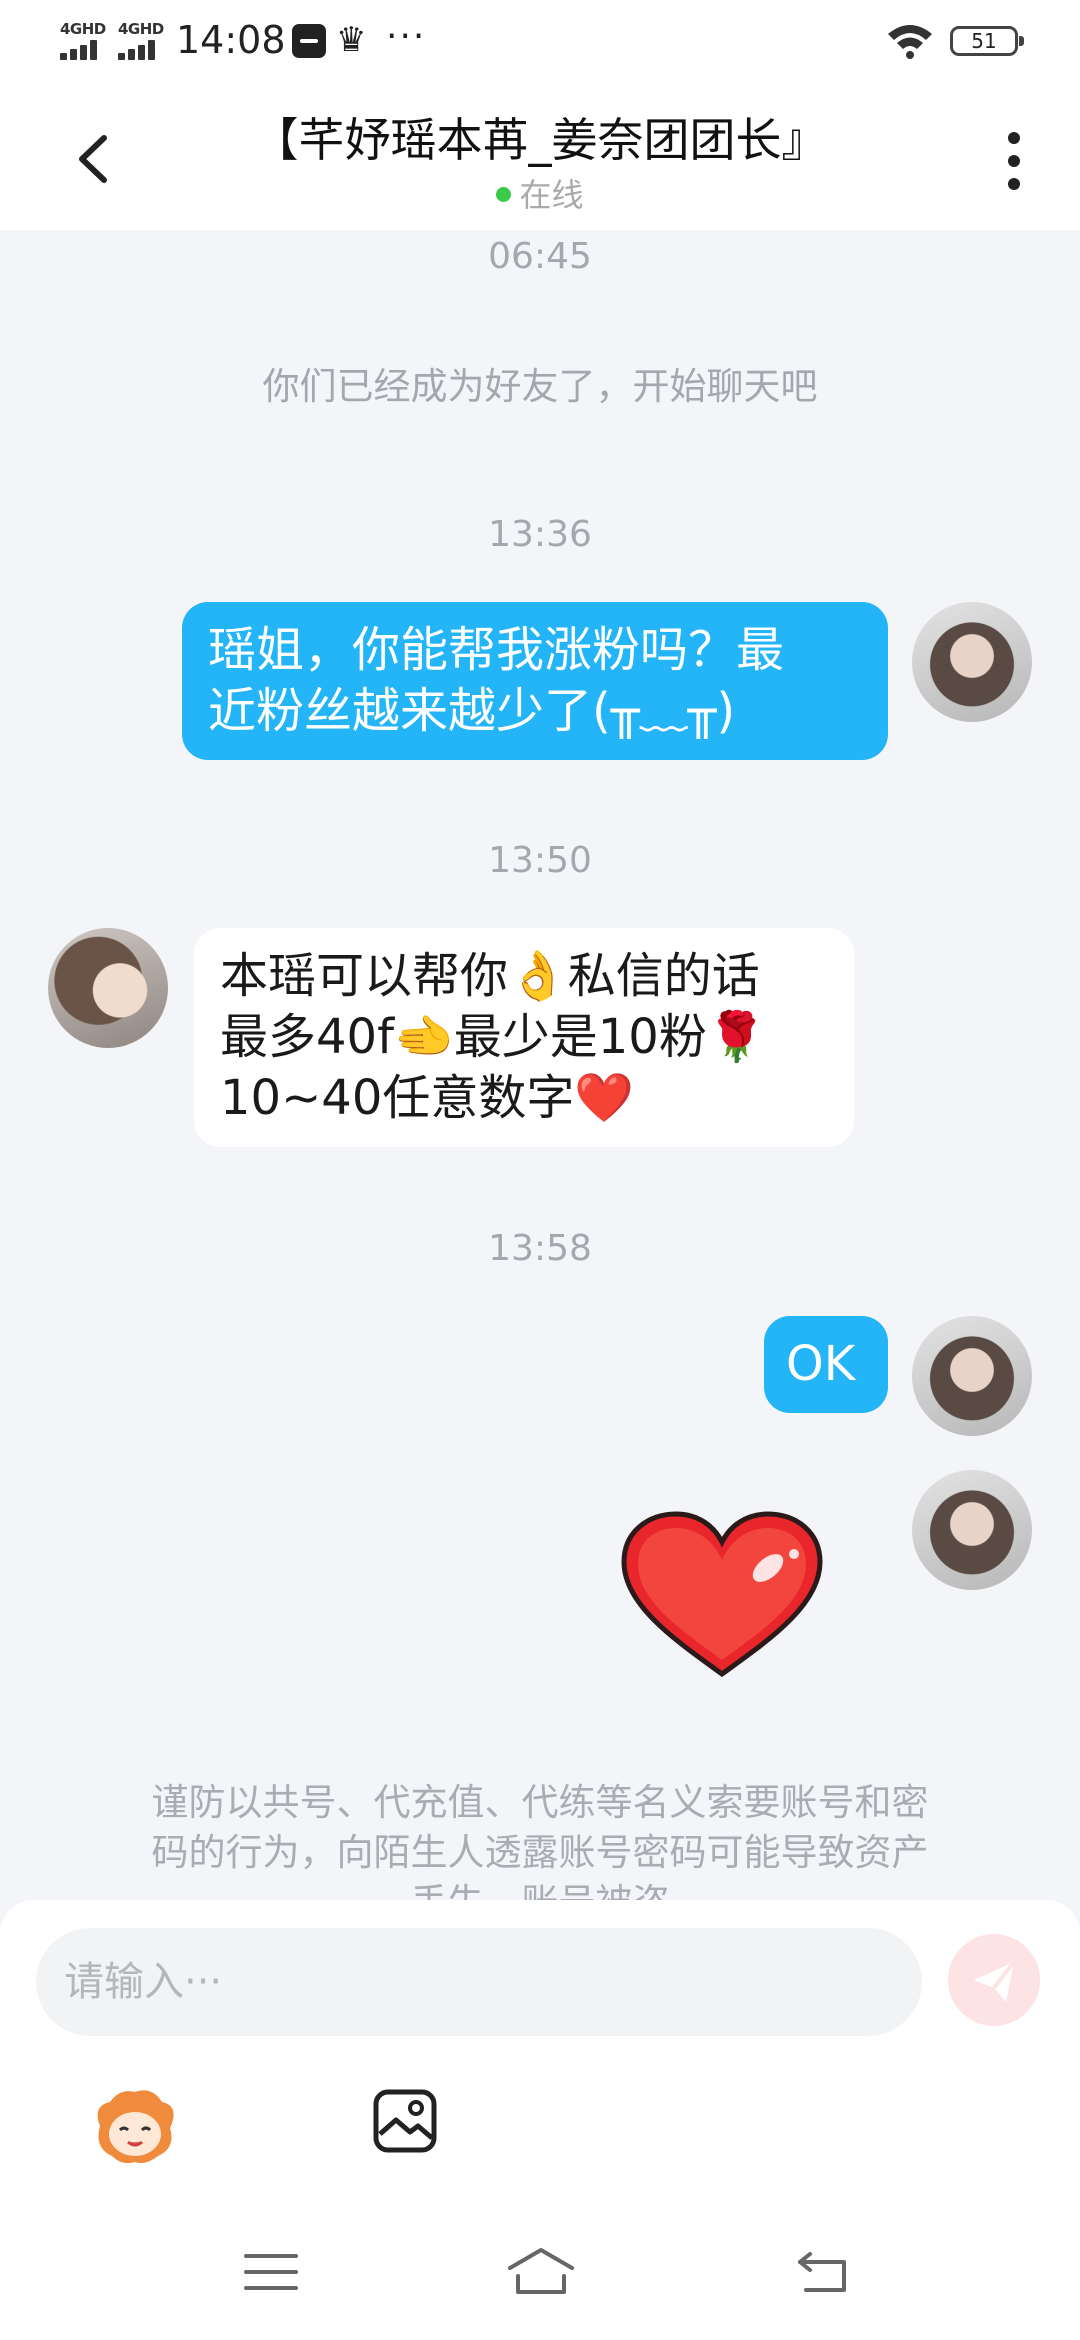 This screenshot has width=1080, height=2340. What do you see at coordinates (493, 1037) in the screenshot?
I see `message-line: 最多40f🫲最少是10粉🌹` at bounding box center [493, 1037].